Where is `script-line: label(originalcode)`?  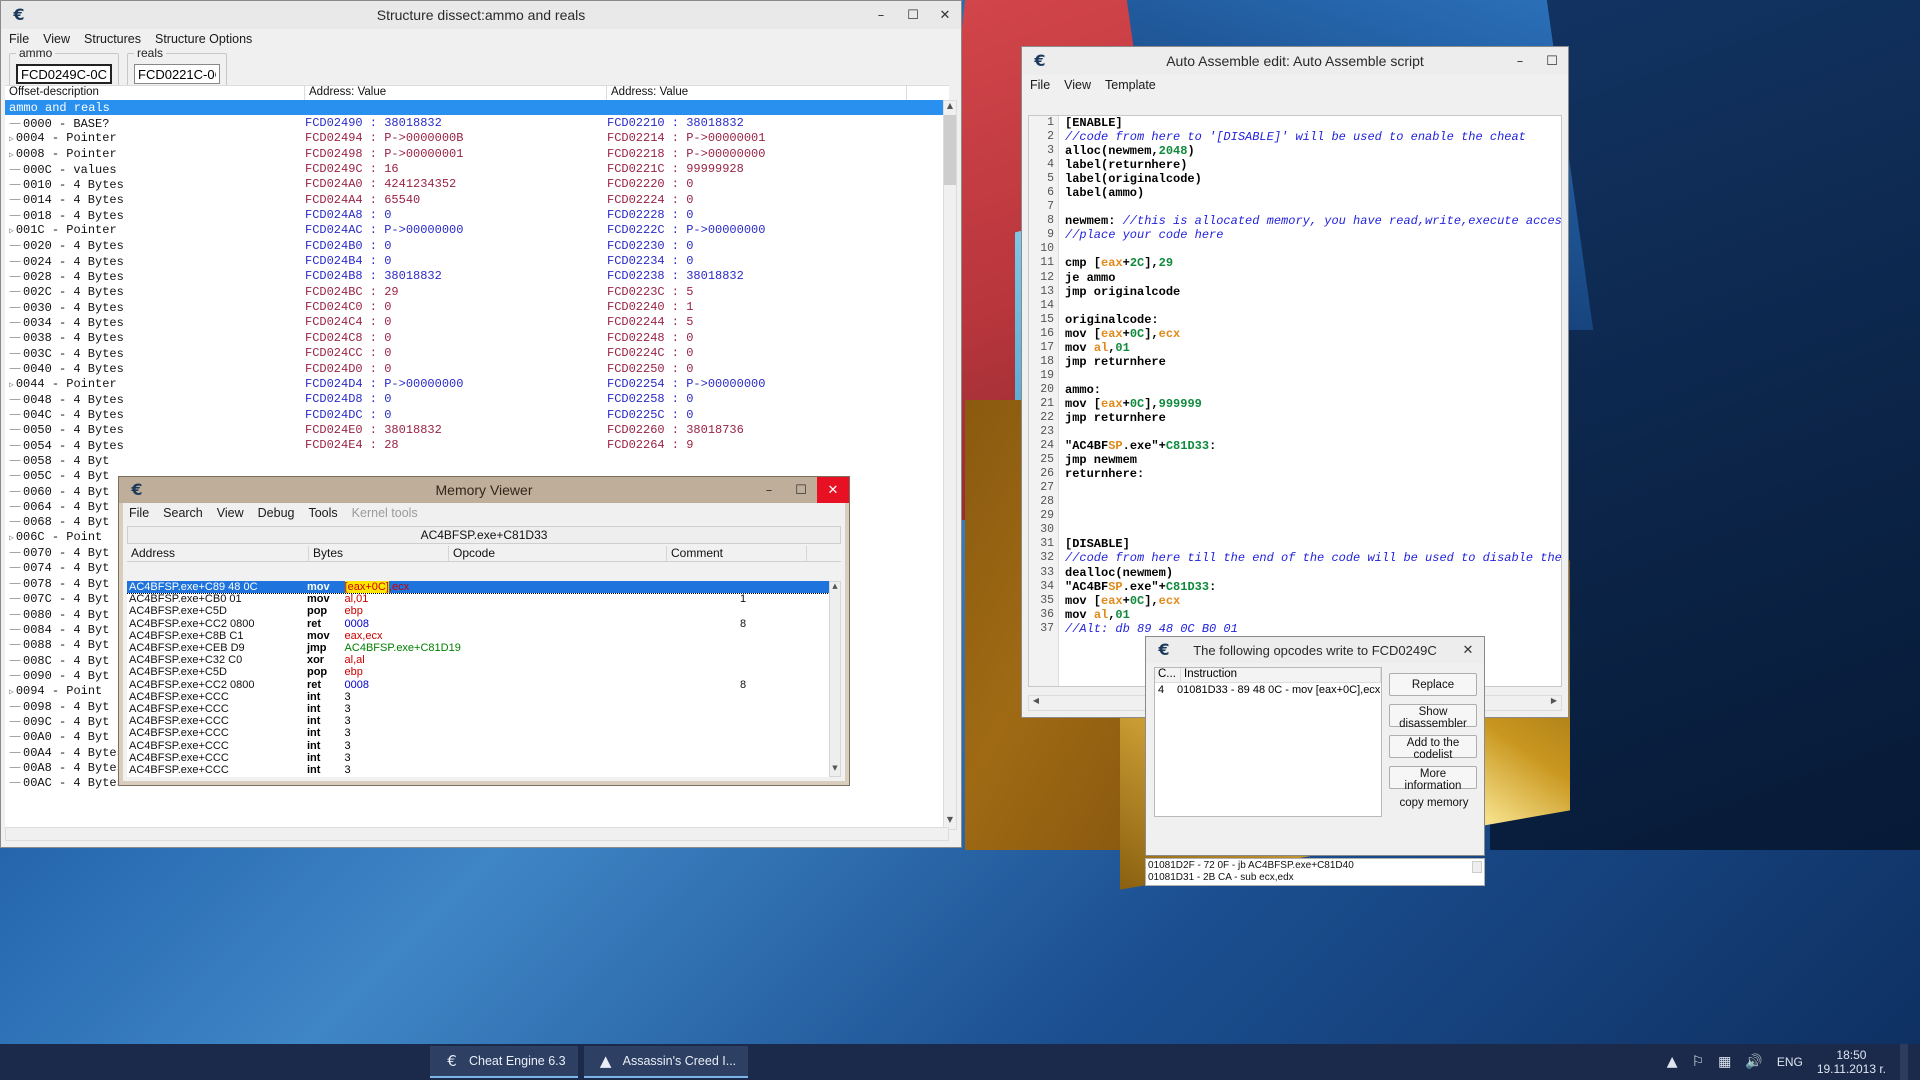 script-line: label(originalcode) is located at coordinates (1313, 179).